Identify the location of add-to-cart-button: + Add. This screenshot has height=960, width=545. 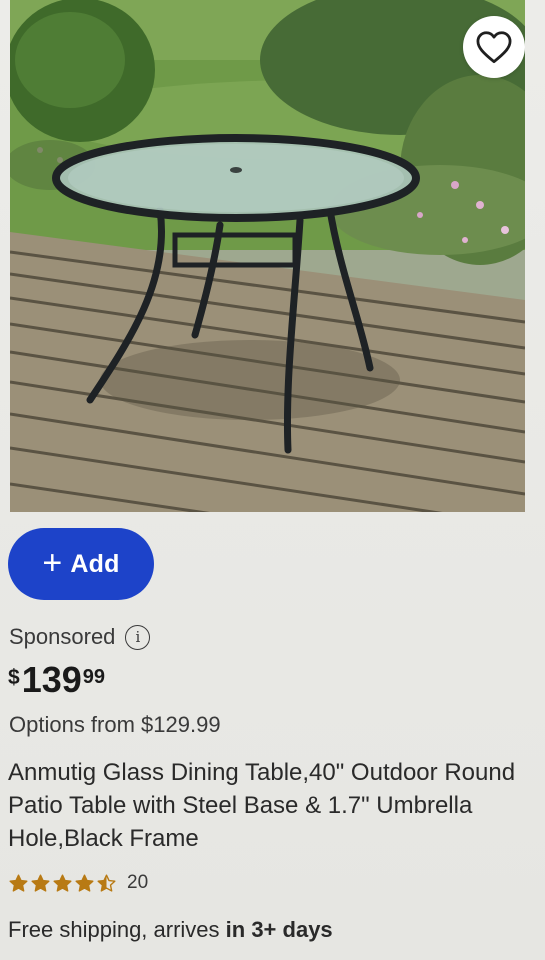
(81, 564).